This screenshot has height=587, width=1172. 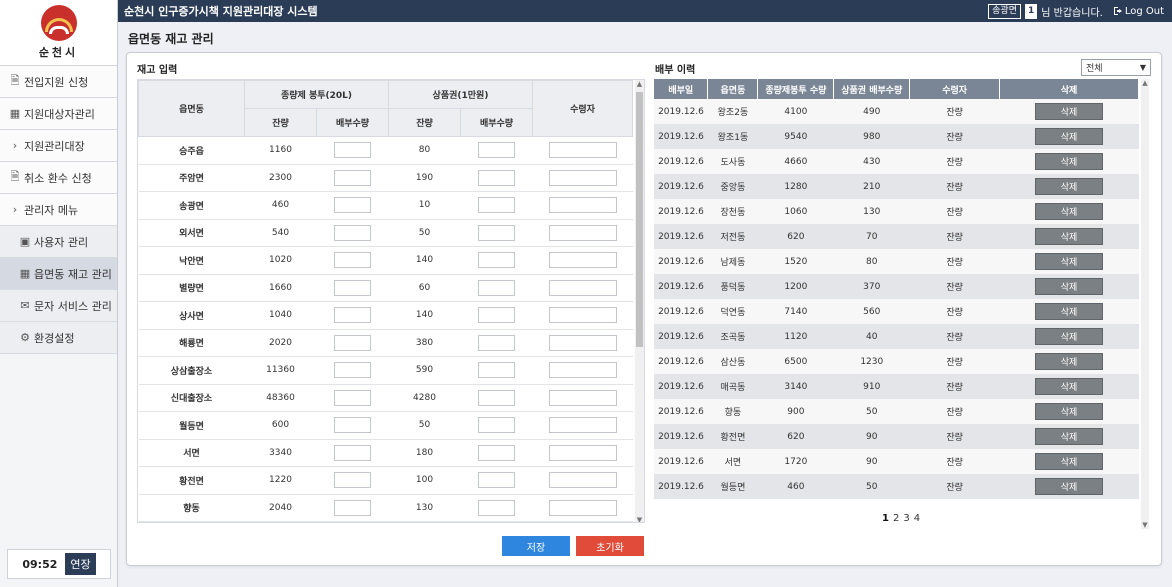 I want to click on sidebar-item-2: › 지원관리대장, so click(x=58, y=146).